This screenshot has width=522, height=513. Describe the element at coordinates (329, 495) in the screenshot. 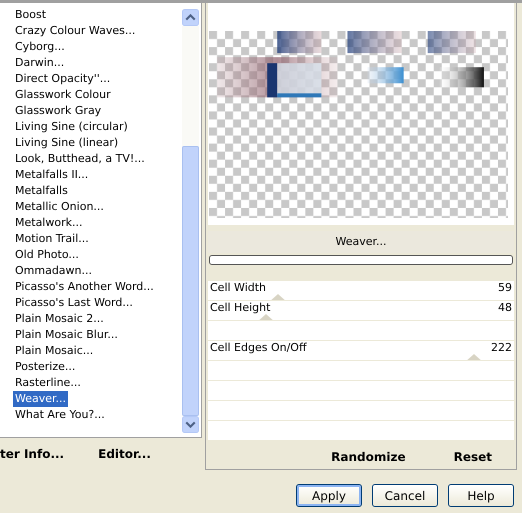

I see `dialog-button: Apply` at that location.